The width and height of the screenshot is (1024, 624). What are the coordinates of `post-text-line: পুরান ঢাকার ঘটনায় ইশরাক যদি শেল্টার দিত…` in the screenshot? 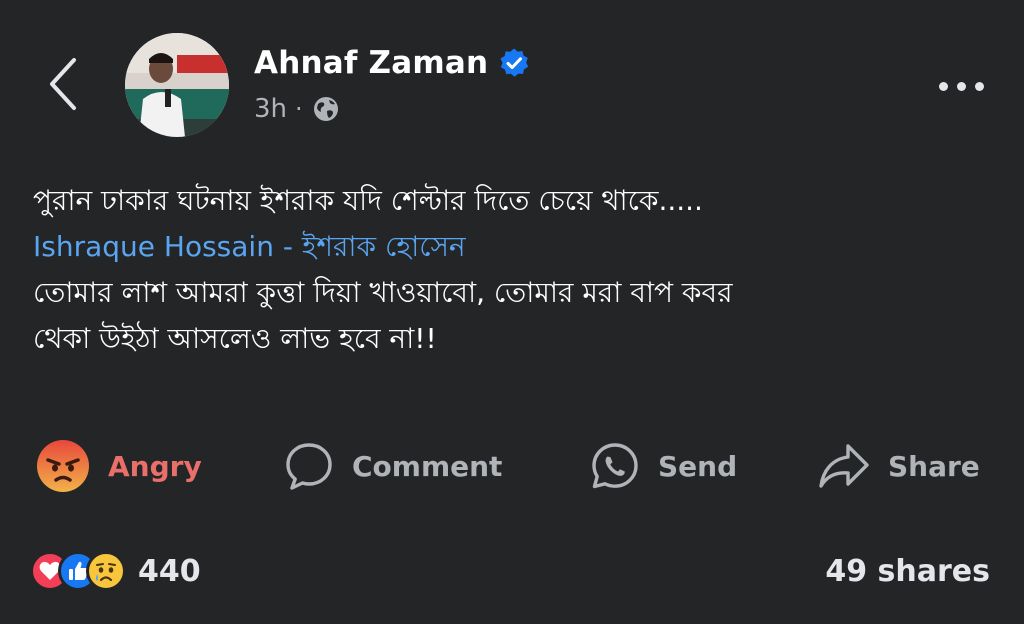 It's located at (368, 200).